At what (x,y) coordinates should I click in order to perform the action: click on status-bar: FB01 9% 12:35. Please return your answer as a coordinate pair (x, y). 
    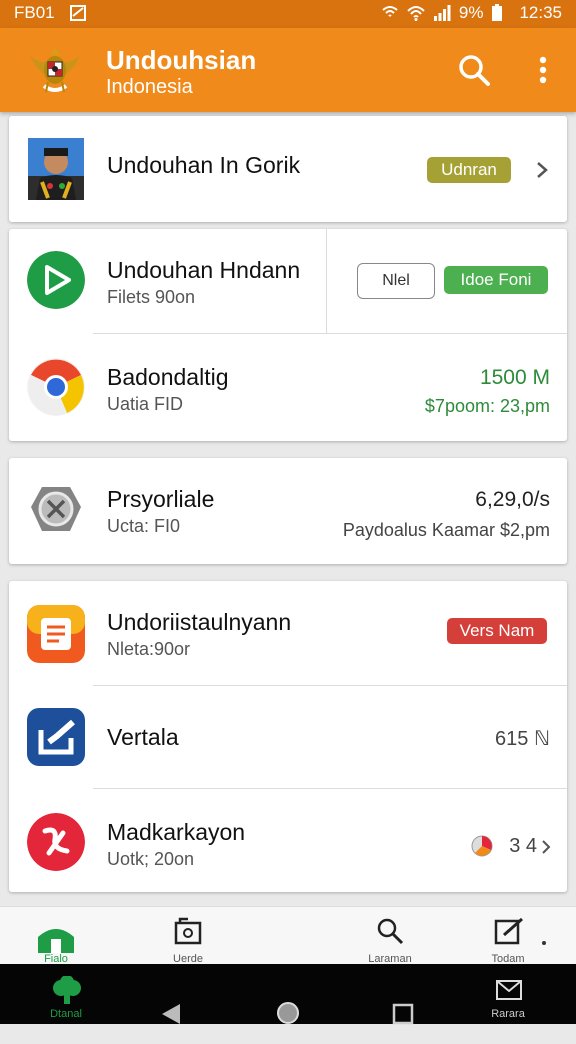
    Looking at the image, I should click on (288, 14).